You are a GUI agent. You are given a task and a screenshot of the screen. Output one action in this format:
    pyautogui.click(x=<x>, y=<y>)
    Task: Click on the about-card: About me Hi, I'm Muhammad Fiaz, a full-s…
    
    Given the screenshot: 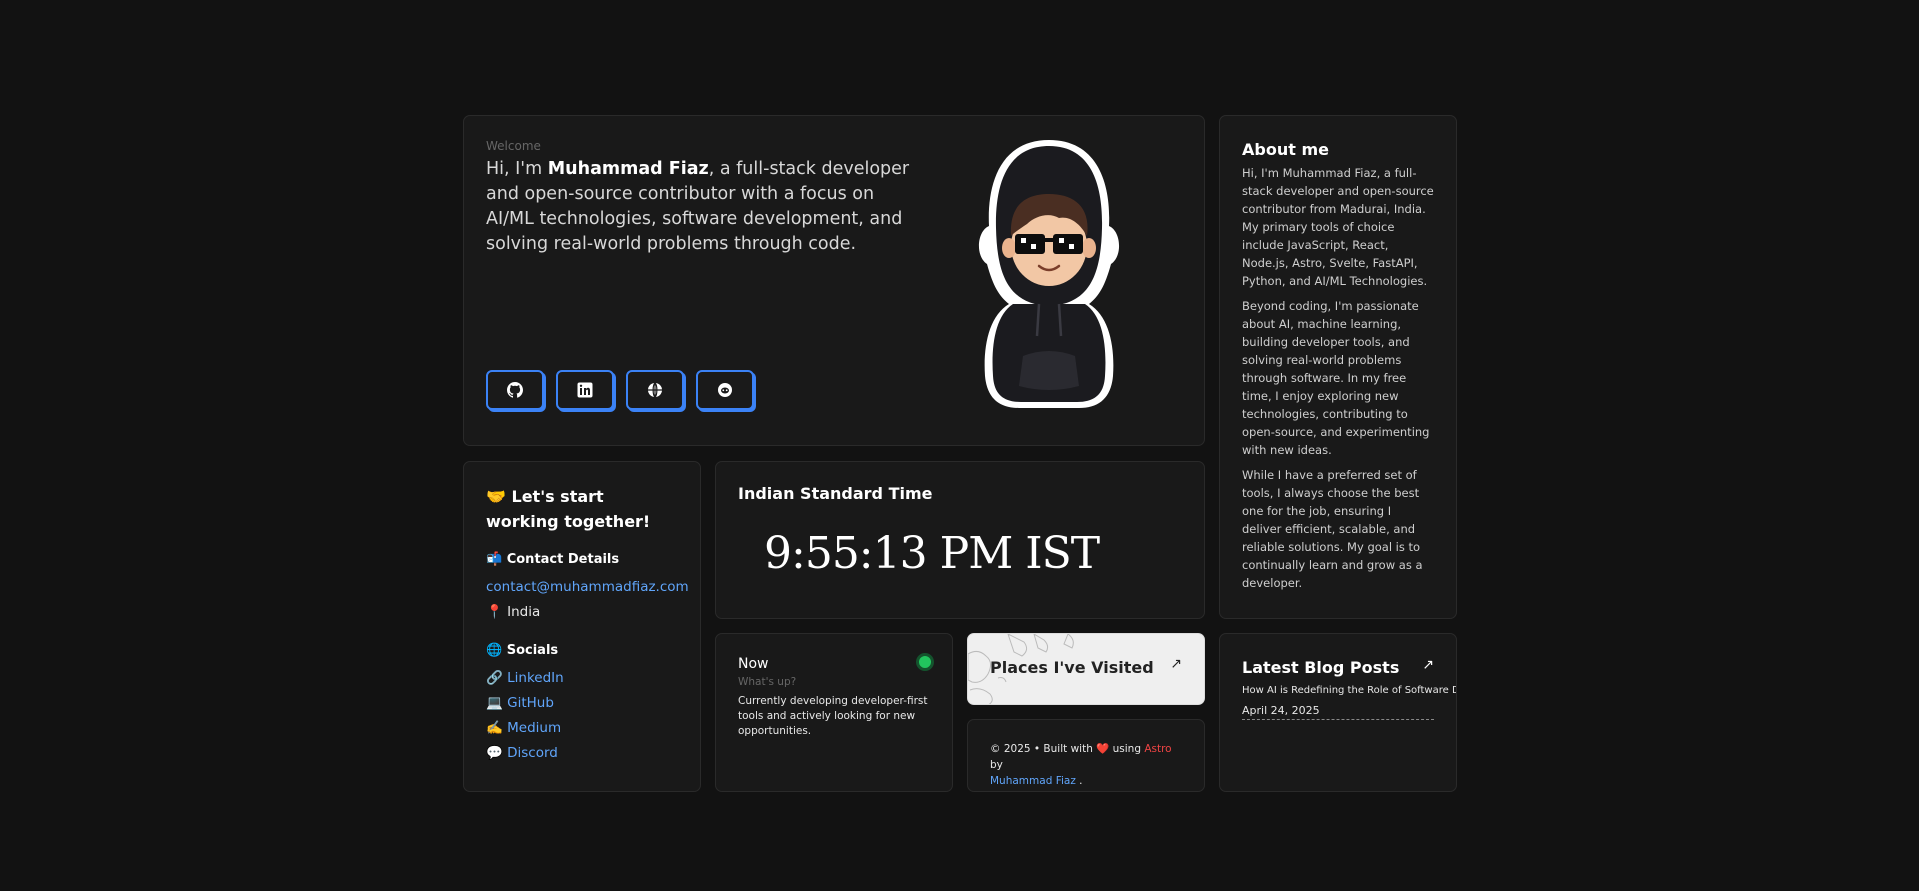 What is the action you would take?
    pyautogui.click(x=1338, y=367)
    